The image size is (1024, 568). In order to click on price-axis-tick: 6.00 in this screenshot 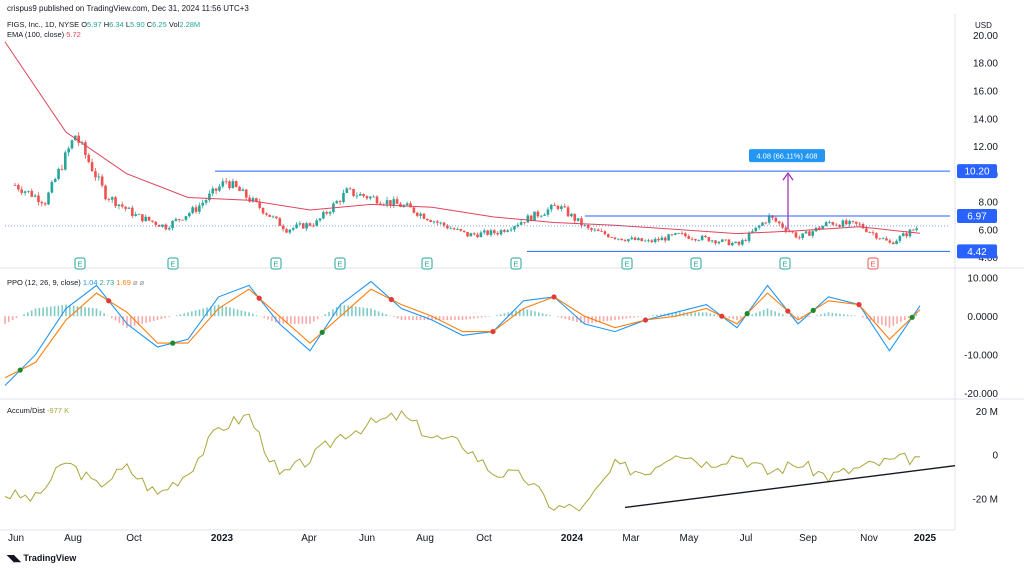, I will do `click(989, 230)`.